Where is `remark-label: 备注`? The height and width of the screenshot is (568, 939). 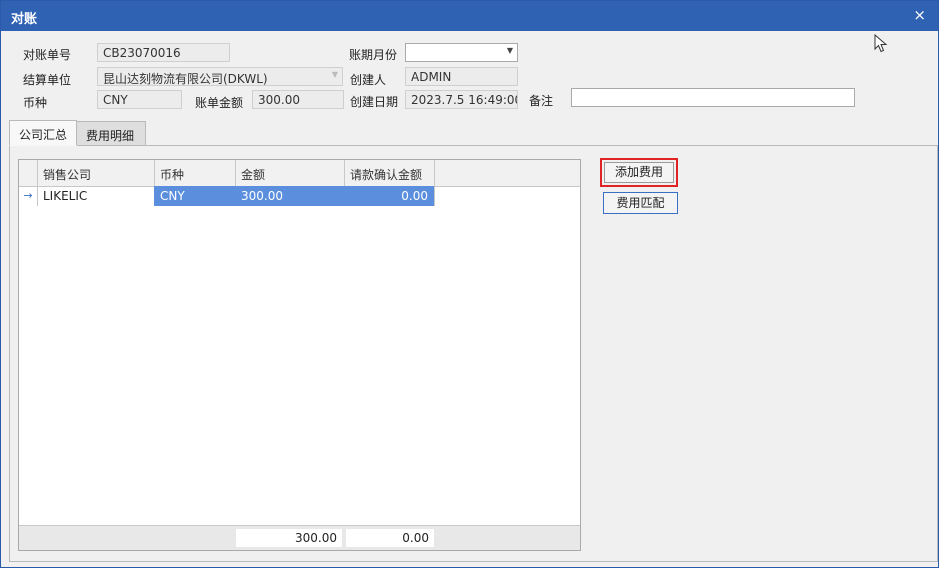 remark-label: 备注 is located at coordinates (541, 101).